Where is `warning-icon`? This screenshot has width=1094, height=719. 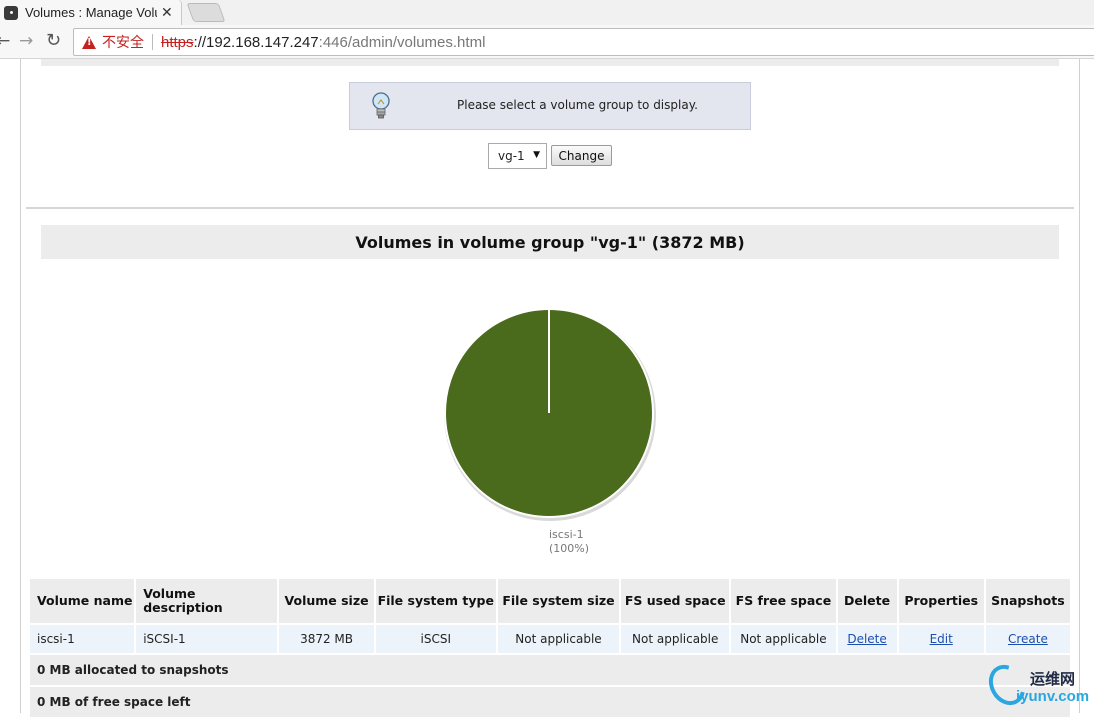 warning-icon is located at coordinates (89, 42).